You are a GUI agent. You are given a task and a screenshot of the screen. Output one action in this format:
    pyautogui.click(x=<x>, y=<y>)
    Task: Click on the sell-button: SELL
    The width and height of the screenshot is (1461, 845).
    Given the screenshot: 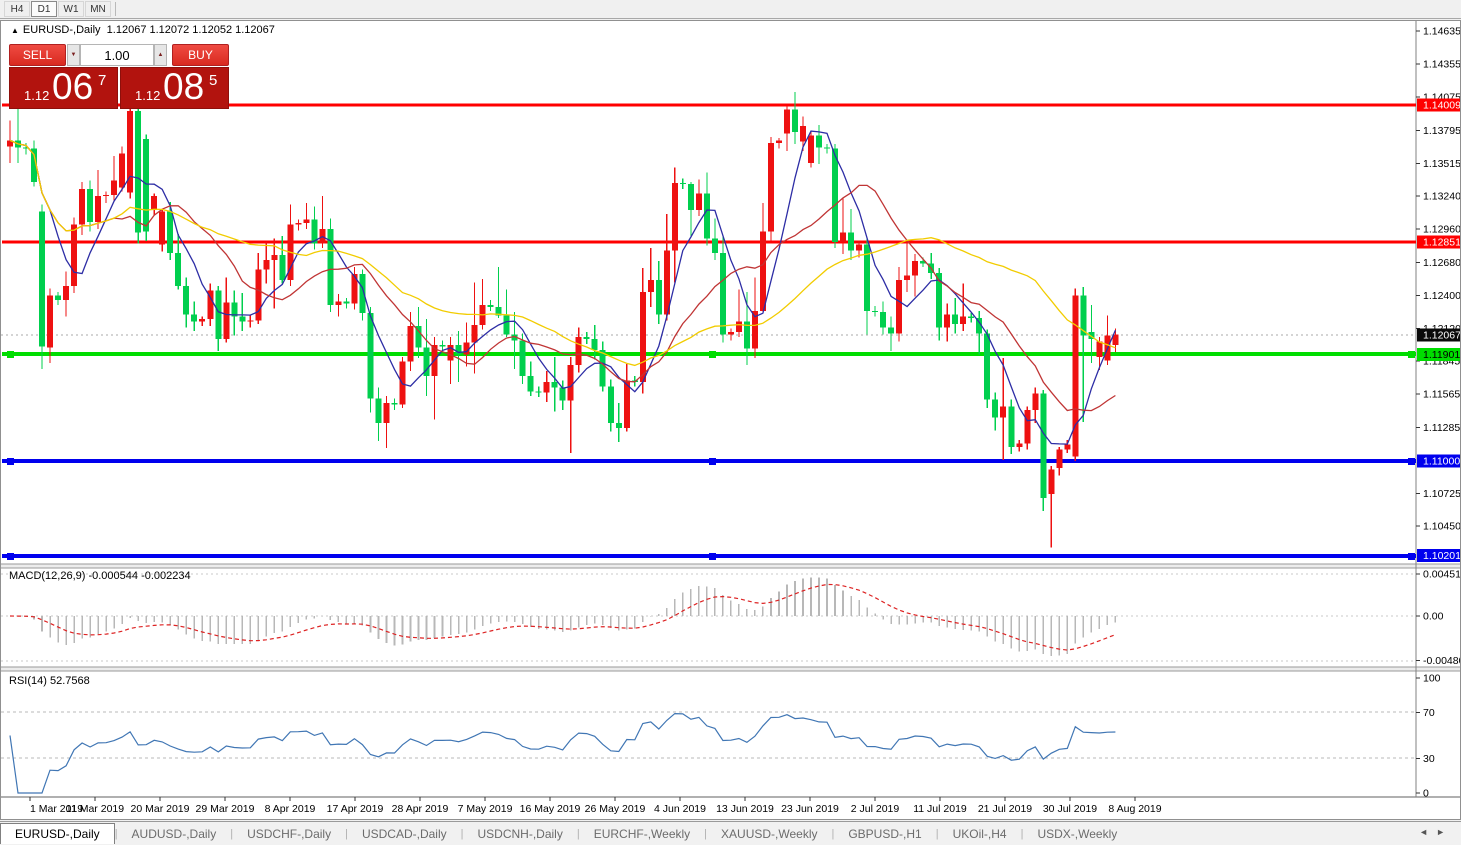 What is the action you would take?
    pyautogui.click(x=37, y=55)
    